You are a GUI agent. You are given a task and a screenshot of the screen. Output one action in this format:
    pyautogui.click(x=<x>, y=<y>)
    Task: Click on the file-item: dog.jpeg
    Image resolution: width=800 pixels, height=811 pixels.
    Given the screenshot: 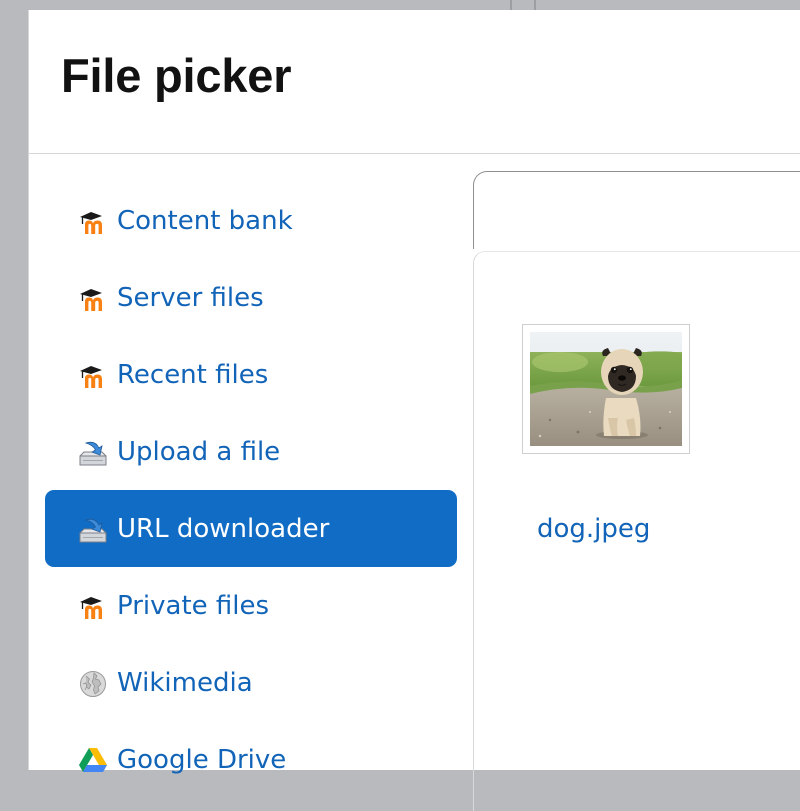 What is the action you would take?
    pyautogui.click(x=606, y=434)
    